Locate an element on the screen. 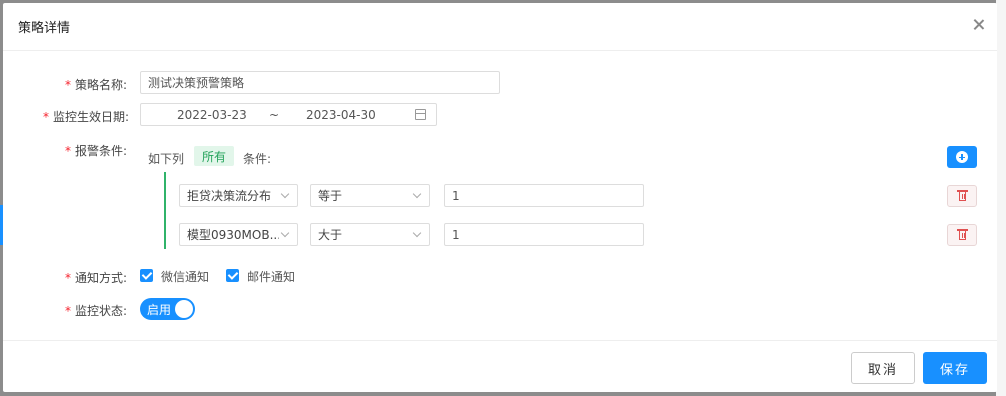 The width and height of the screenshot is (1006, 396). condition-prefix: 如下列 is located at coordinates (166, 159).